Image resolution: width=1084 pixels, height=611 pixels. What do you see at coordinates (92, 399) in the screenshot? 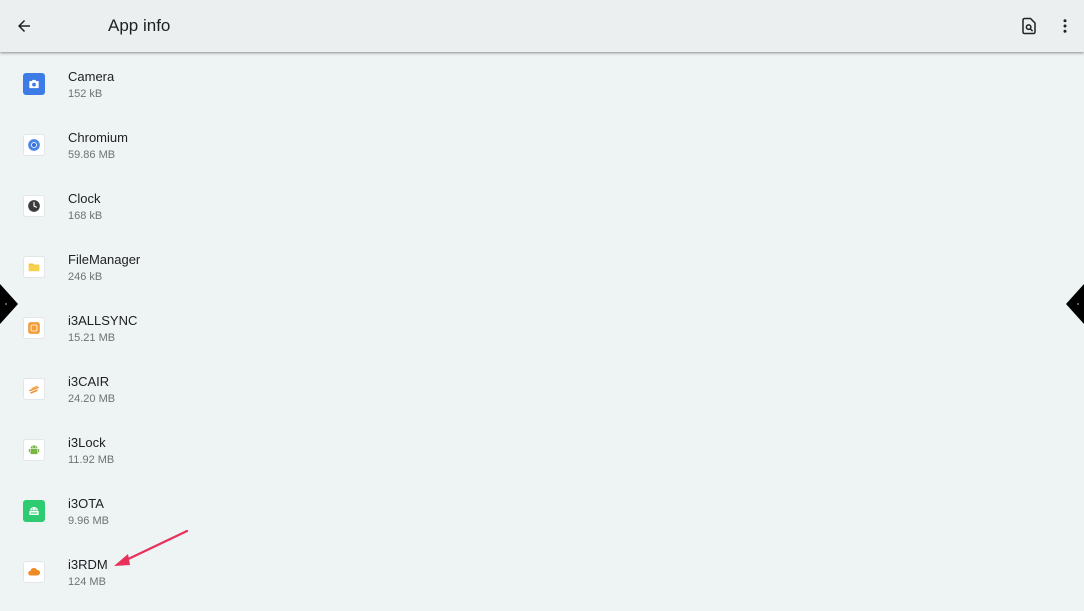
I see `app-size: 24.20 MB` at bounding box center [92, 399].